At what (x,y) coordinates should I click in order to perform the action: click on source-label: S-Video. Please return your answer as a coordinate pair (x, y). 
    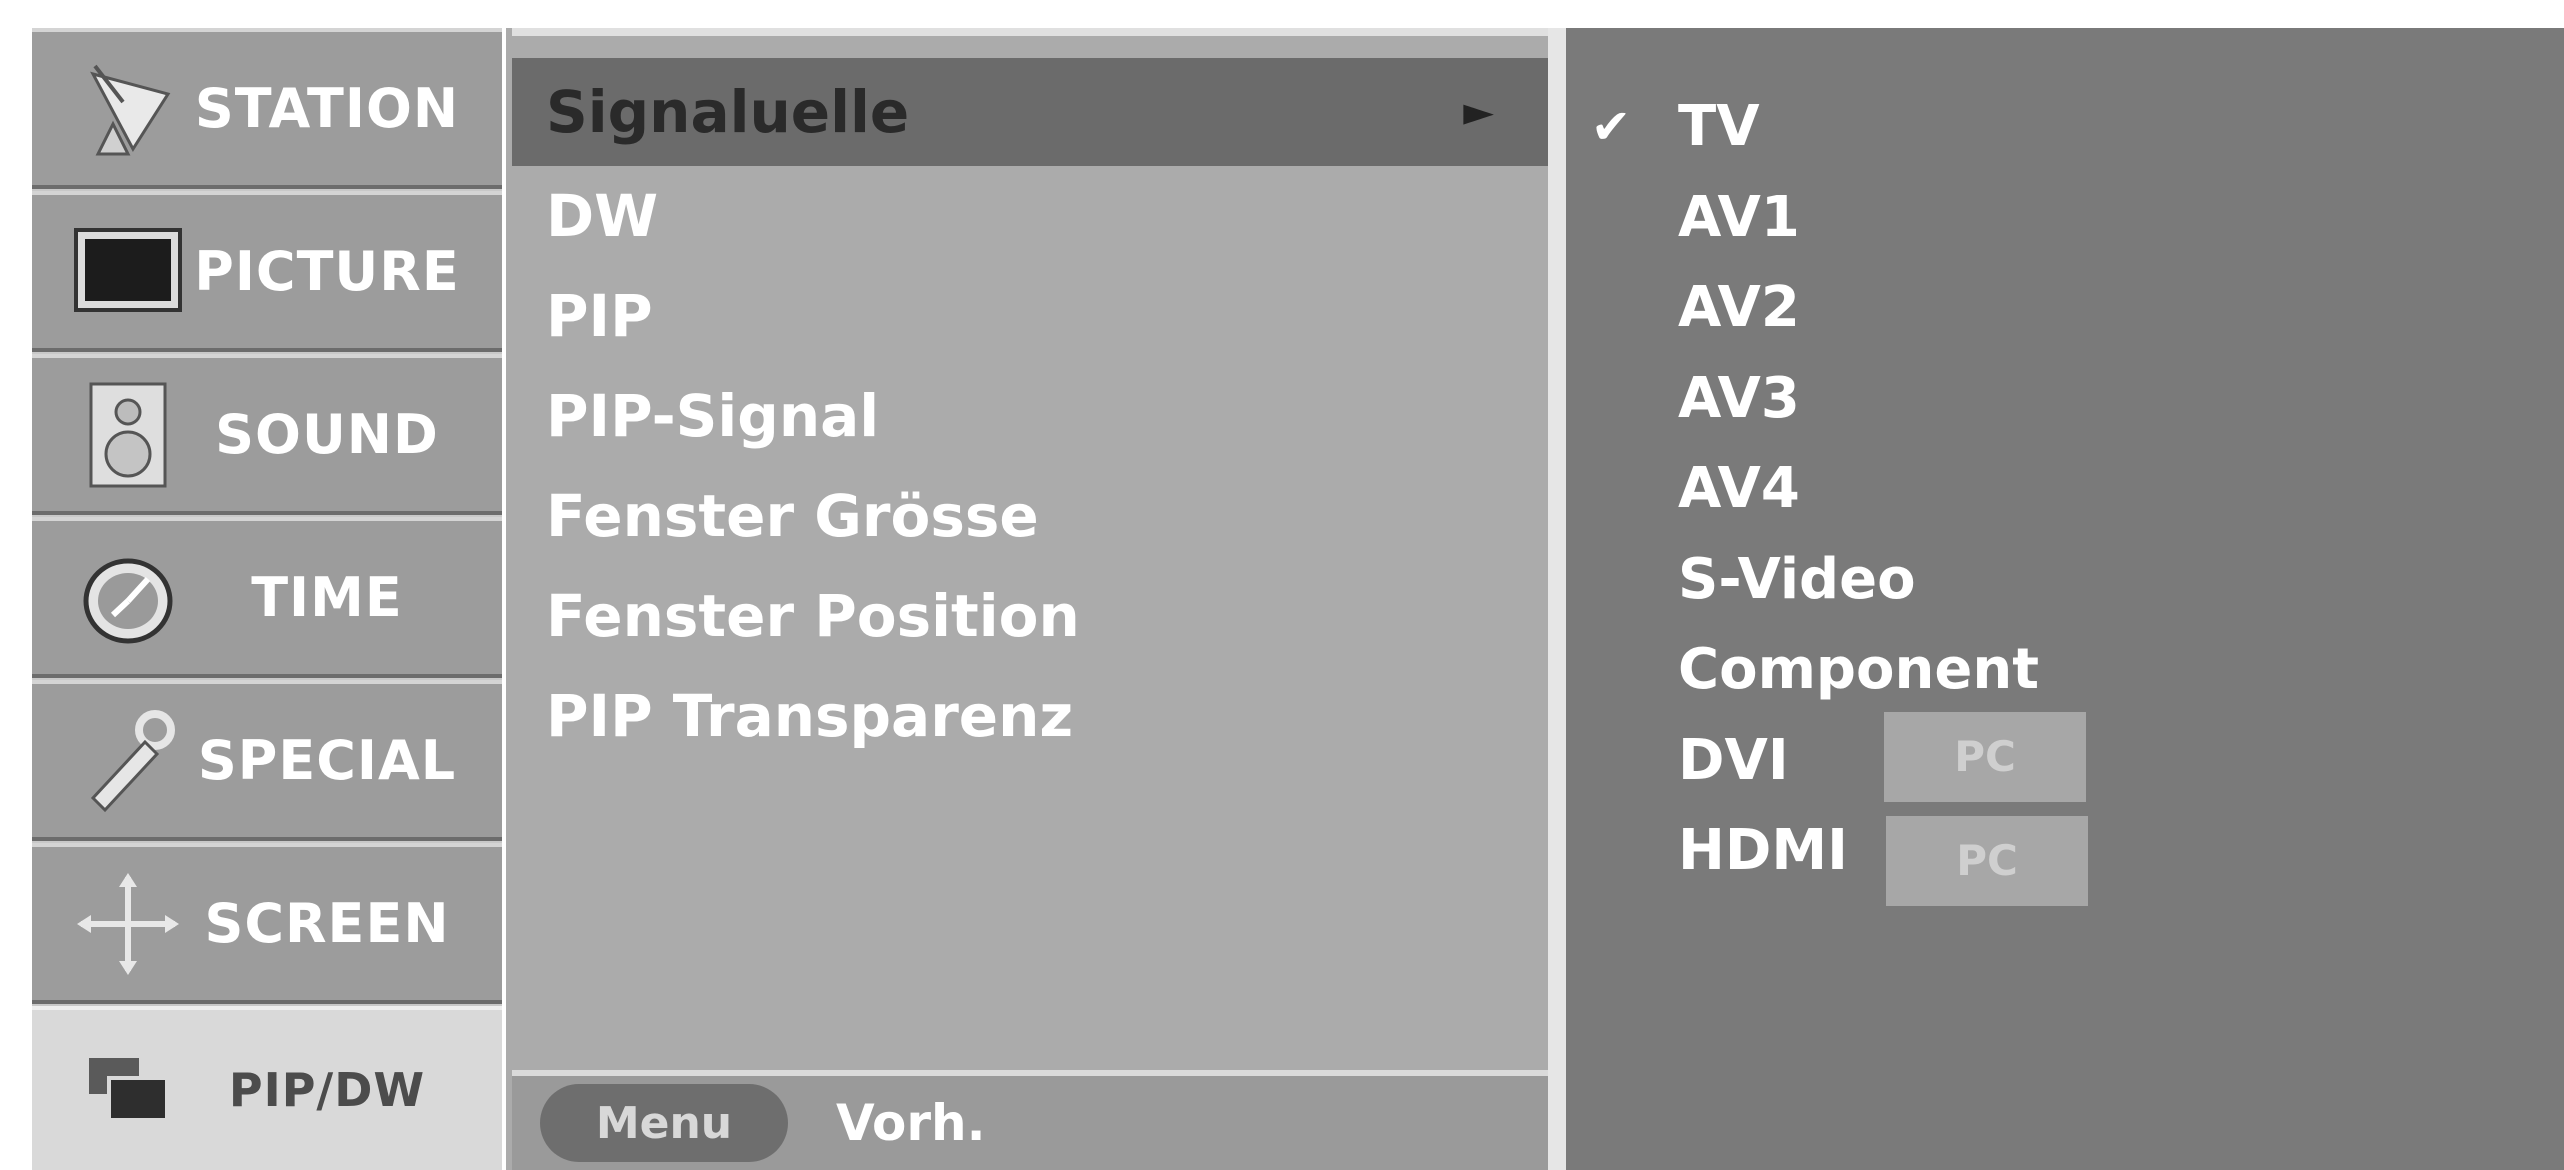
    Looking at the image, I should click on (1797, 579).